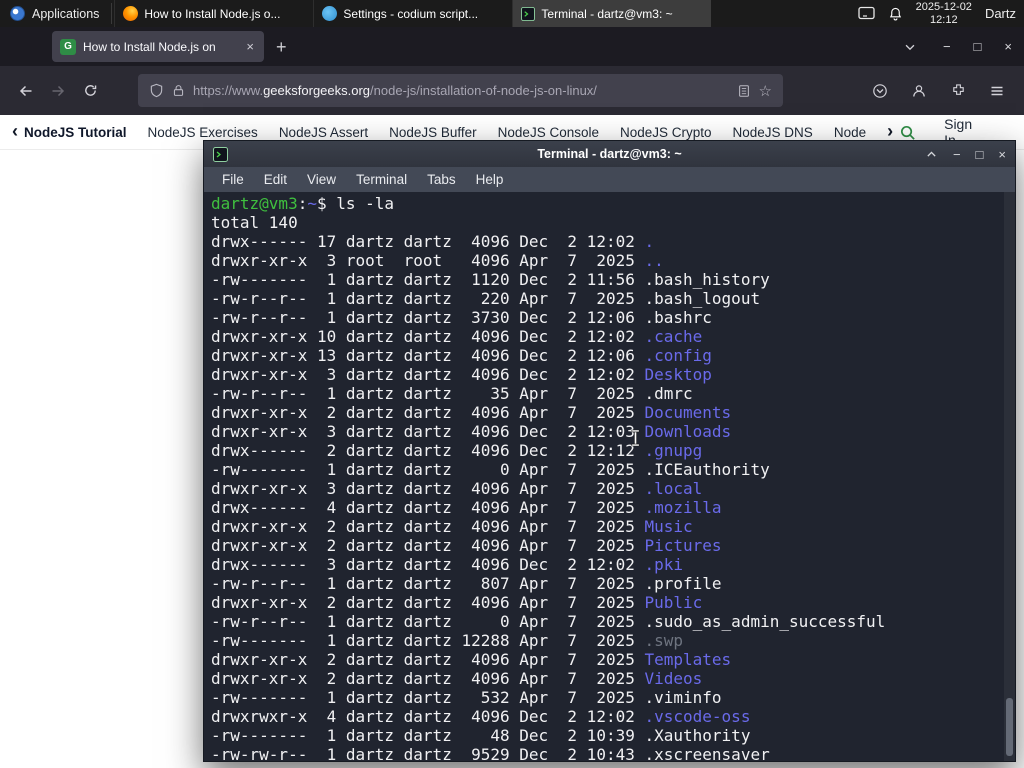 This screenshot has height=768, width=1024. What do you see at coordinates (58, 91) in the screenshot?
I see `forward-button` at bounding box center [58, 91].